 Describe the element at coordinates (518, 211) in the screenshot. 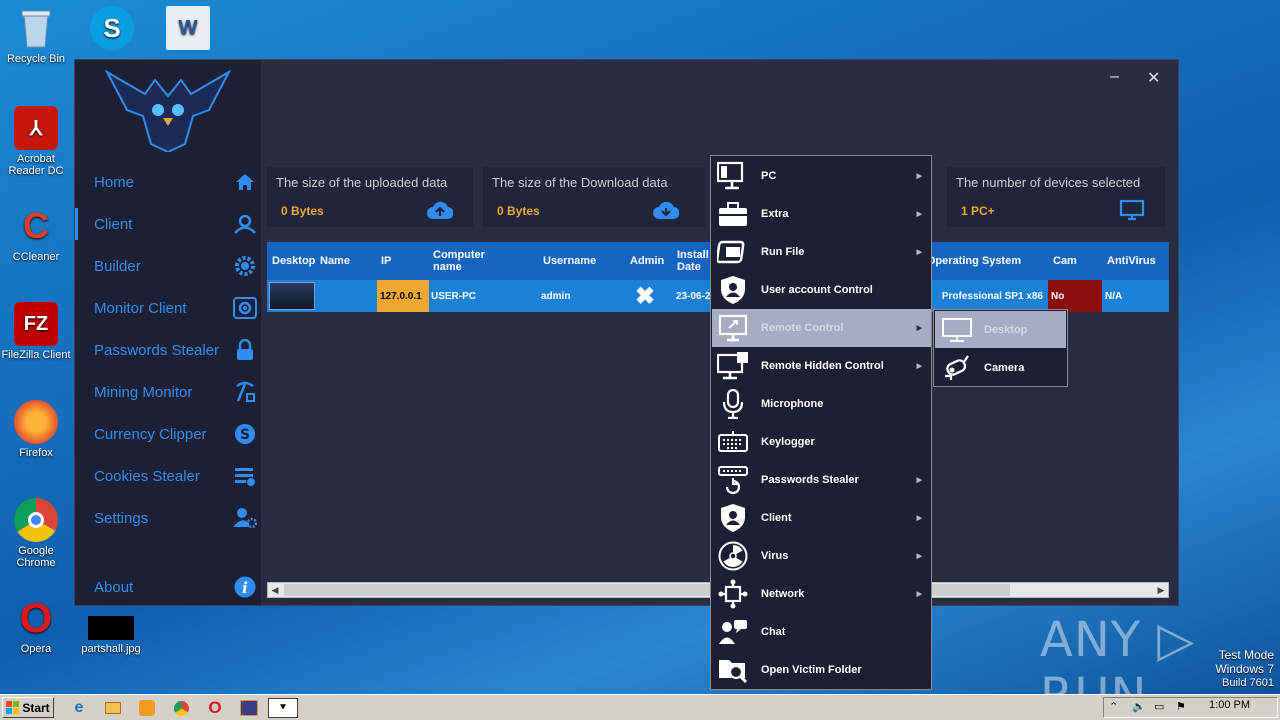

I see `card-value: 0 Bytes` at that location.